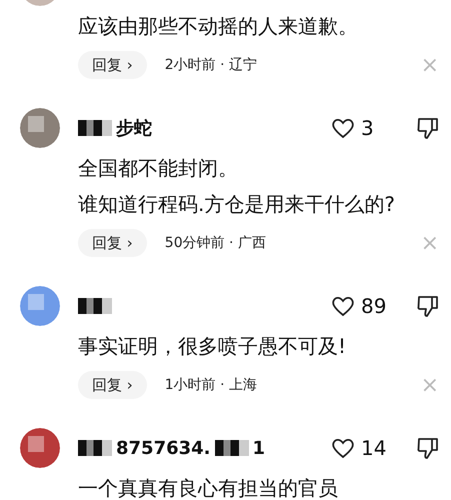 The image size is (451, 500). Describe the element at coordinates (211, 385) in the screenshot. I see `comment-meta: 1小时前 · 上海` at that location.